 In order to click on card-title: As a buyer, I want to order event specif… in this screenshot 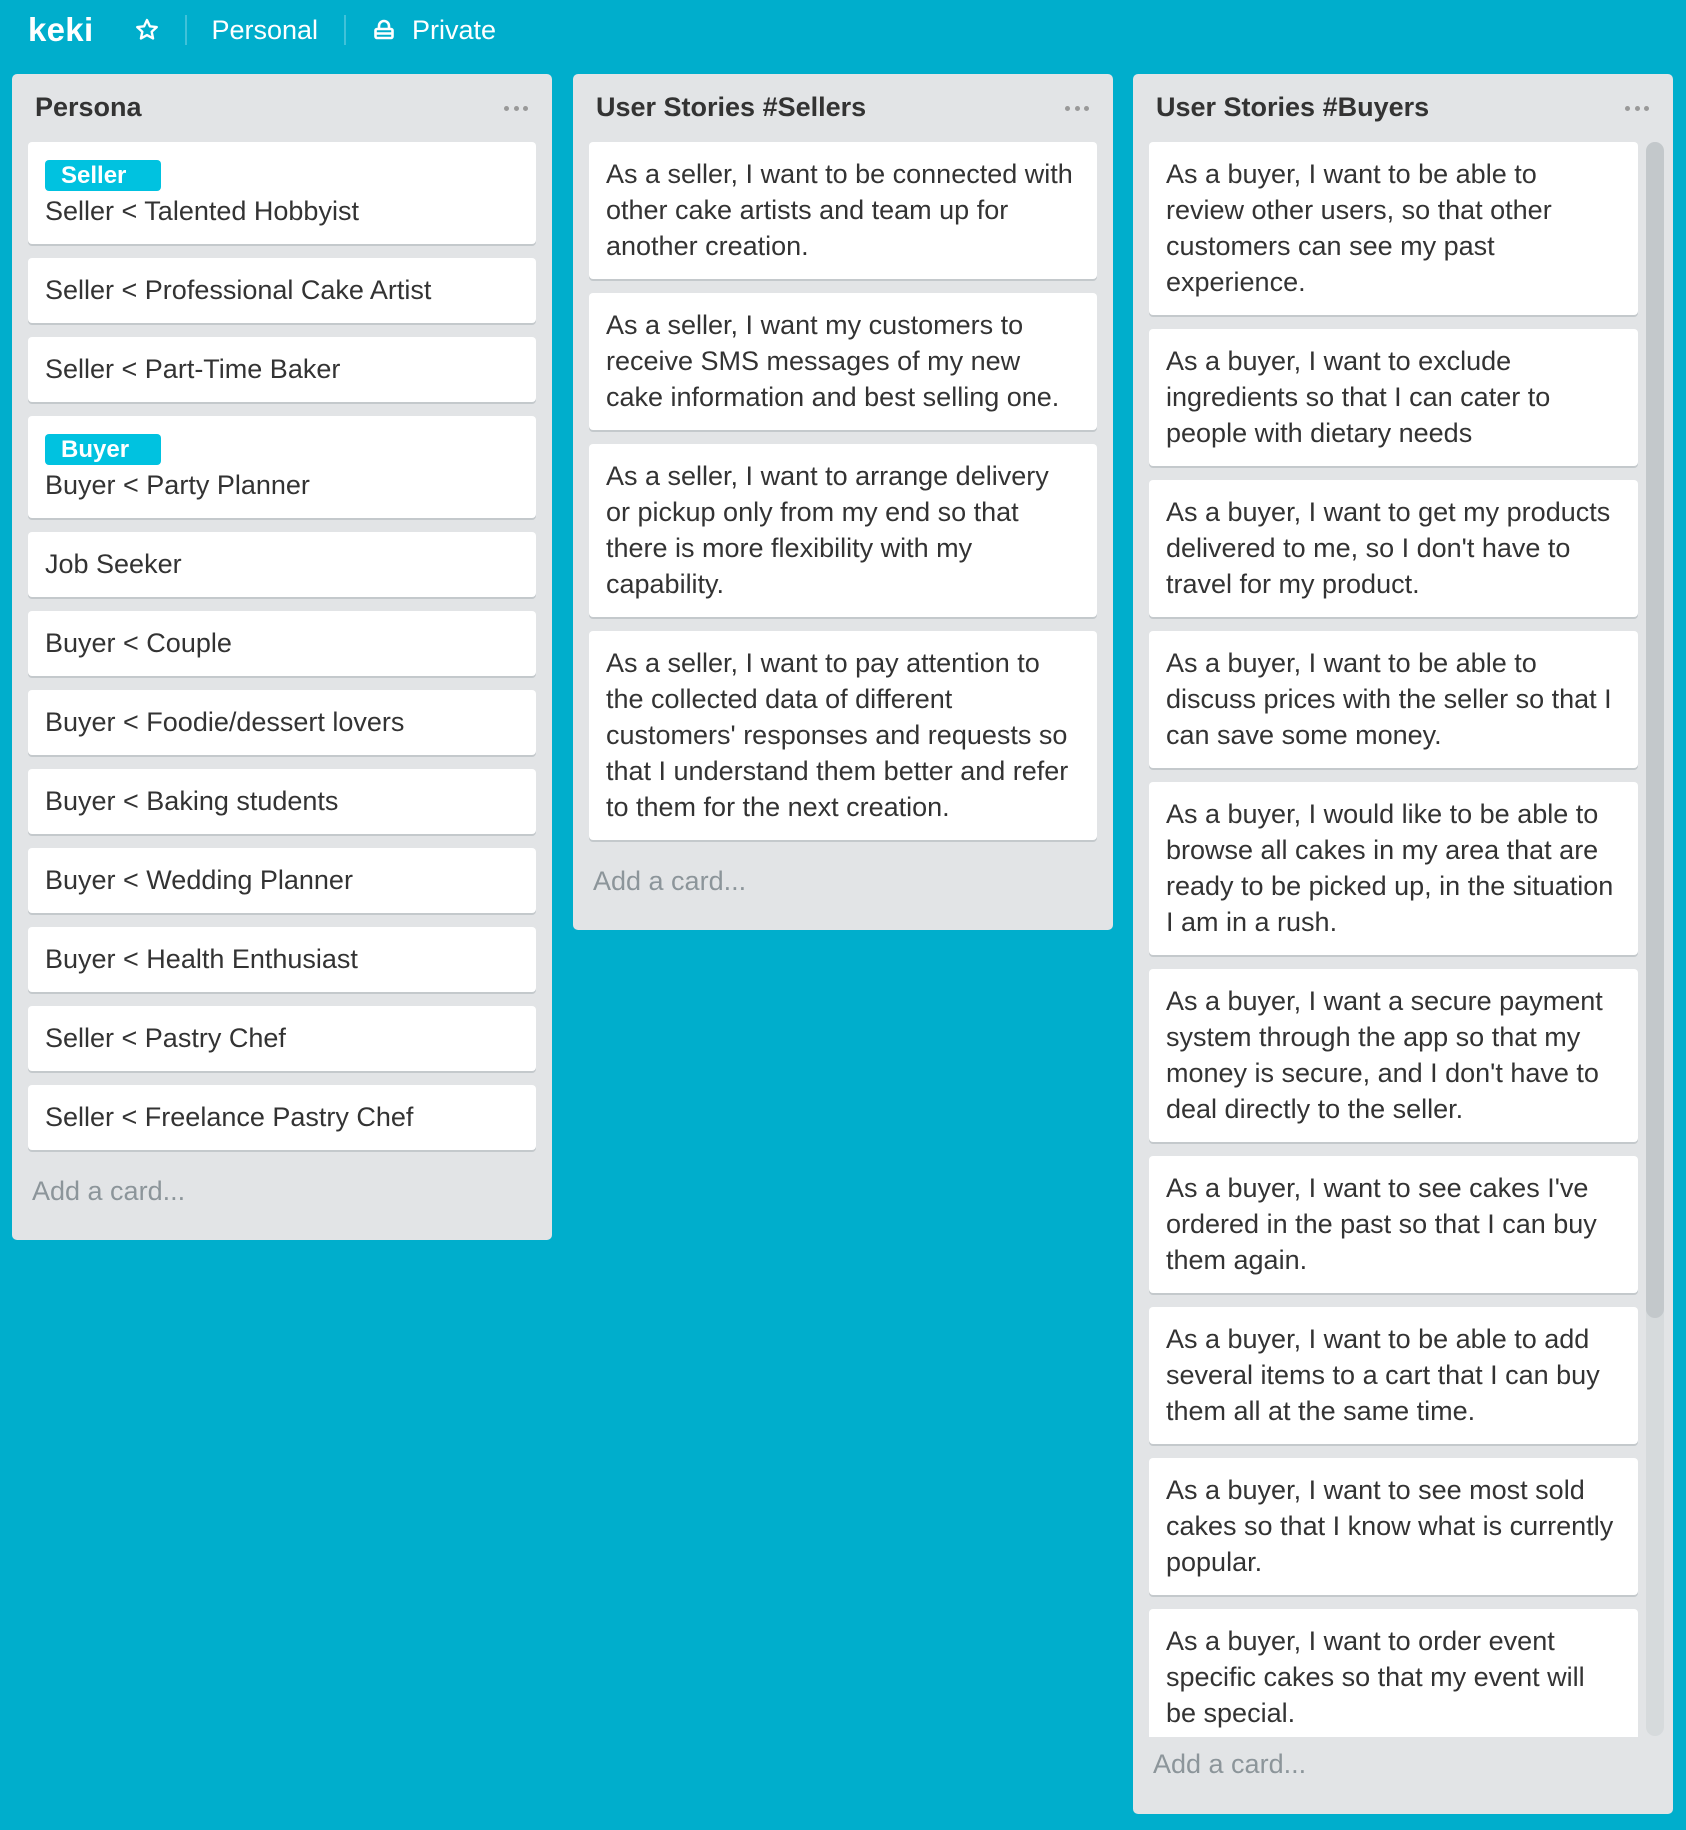, I will do `click(1375, 1677)`.